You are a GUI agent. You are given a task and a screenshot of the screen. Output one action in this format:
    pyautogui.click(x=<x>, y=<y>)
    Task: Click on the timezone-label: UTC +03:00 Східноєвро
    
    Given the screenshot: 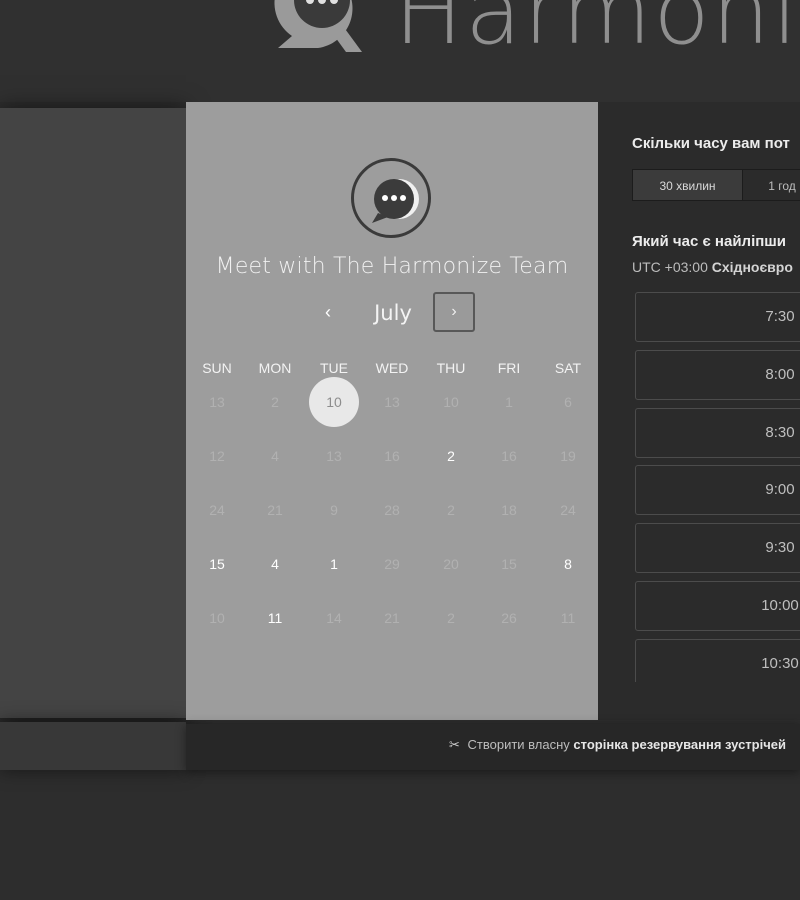 What is the action you would take?
    pyautogui.click(x=712, y=267)
    